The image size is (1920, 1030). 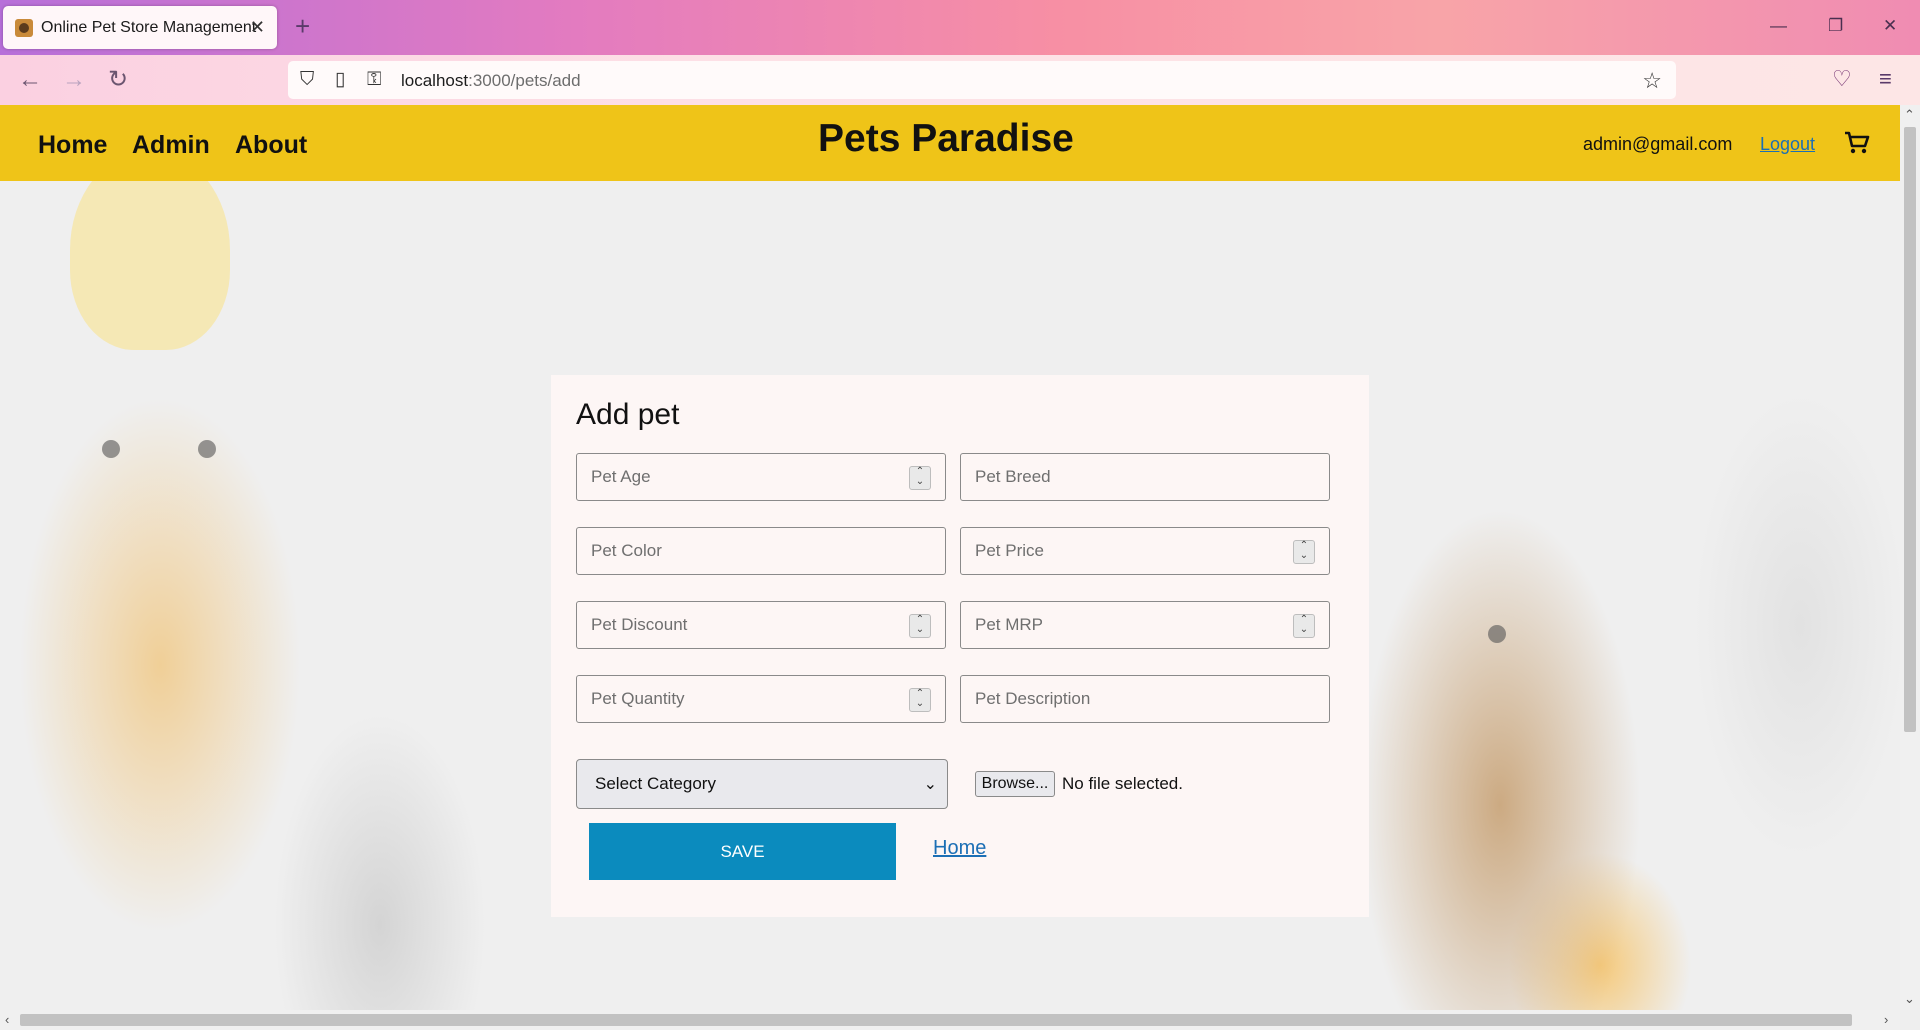 What do you see at coordinates (1778, 26) in the screenshot?
I see `minimize-icon: —` at bounding box center [1778, 26].